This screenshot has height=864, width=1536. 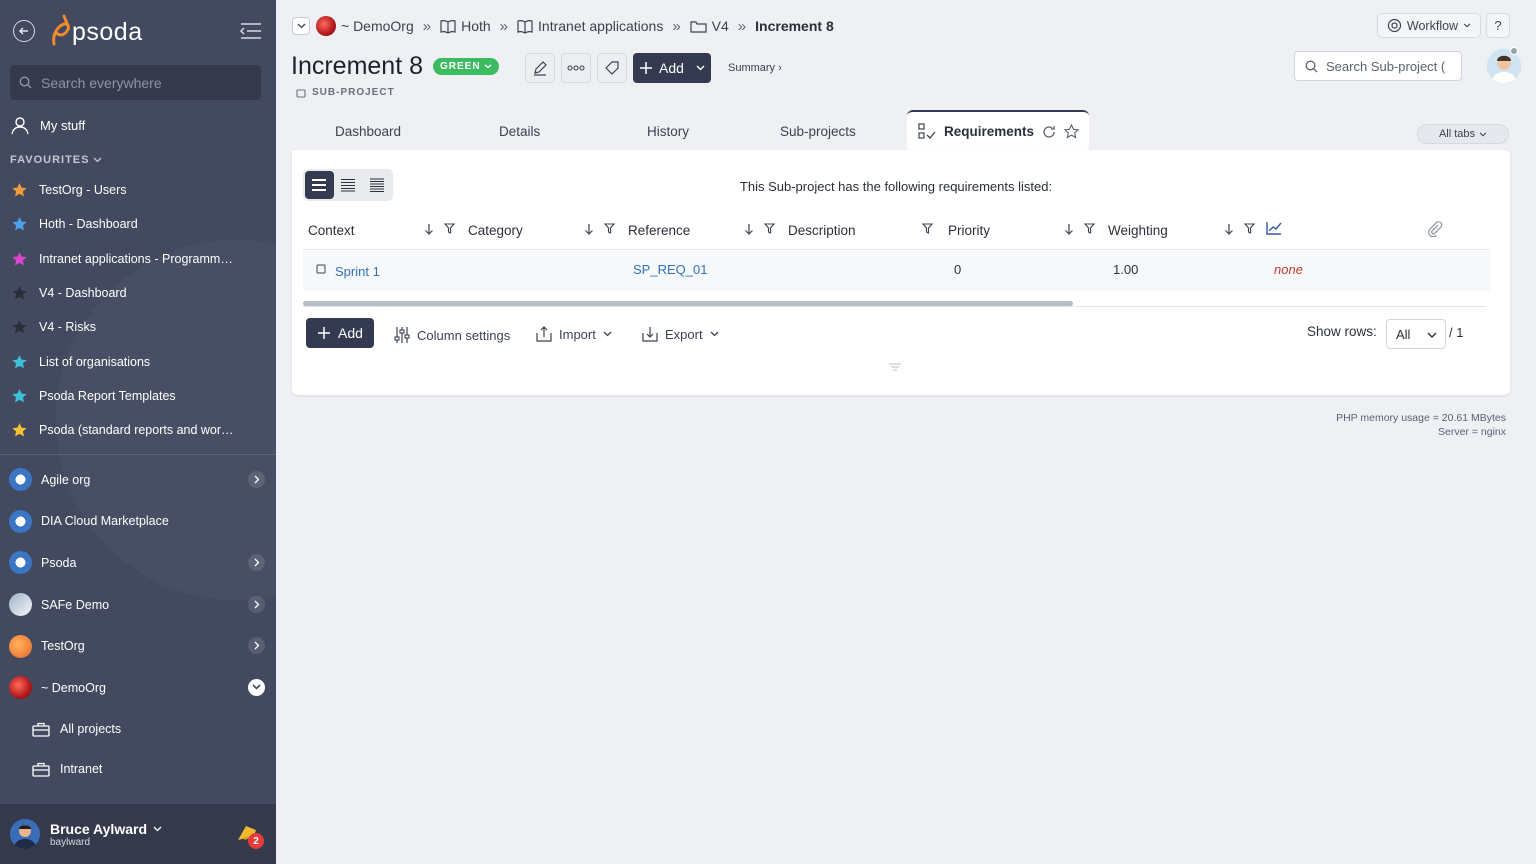 What do you see at coordinates (138, 646) in the screenshot?
I see `sidebar-org-item: TestOrg` at bounding box center [138, 646].